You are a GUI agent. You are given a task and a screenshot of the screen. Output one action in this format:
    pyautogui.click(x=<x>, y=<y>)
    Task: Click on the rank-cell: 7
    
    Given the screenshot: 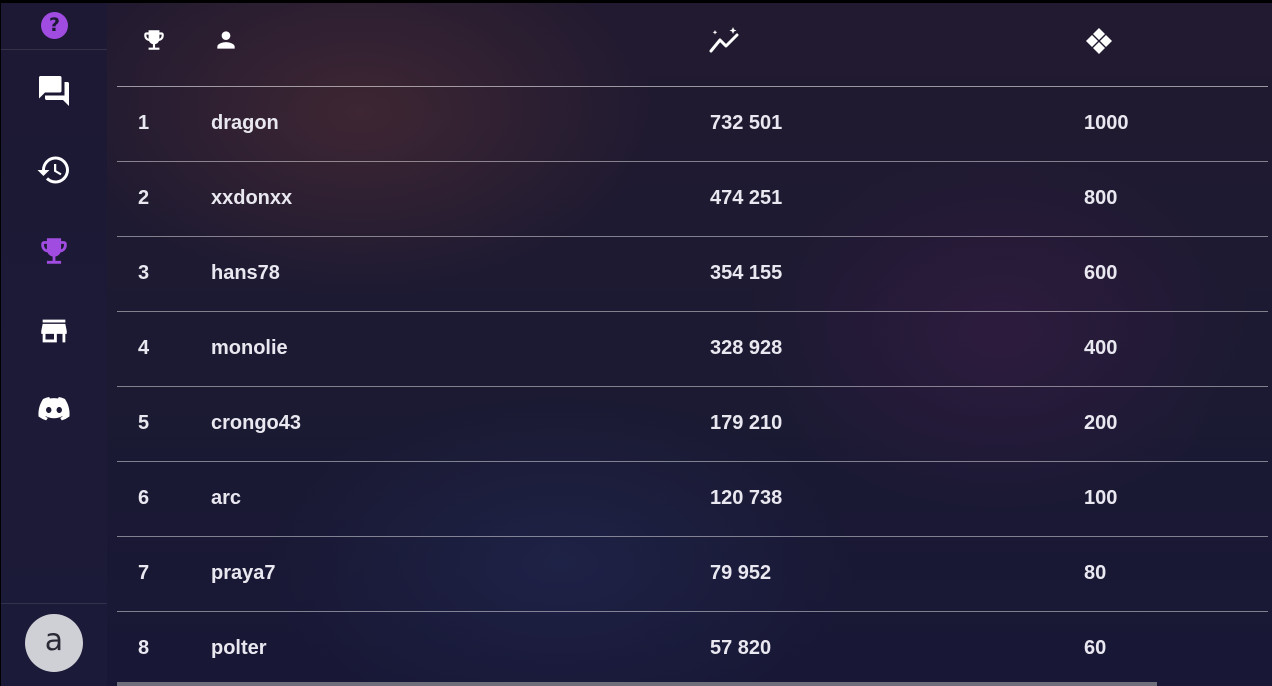 What is the action you would take?
    pyautogui.click(x=144, y=573)
    